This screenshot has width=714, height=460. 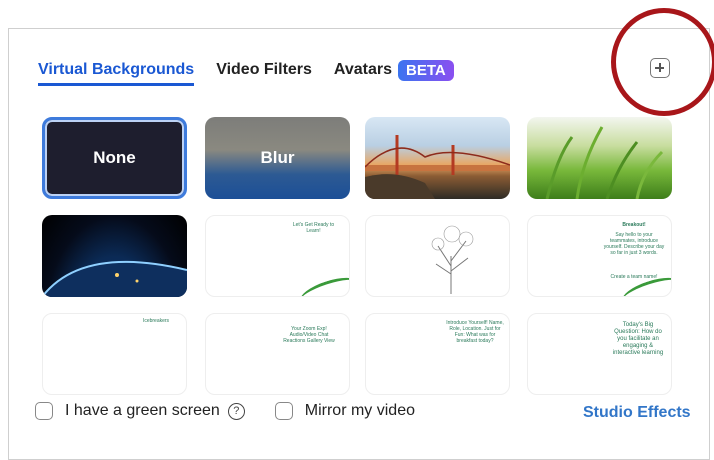 I want to click on add-background-button, so click(x=660, y=68).